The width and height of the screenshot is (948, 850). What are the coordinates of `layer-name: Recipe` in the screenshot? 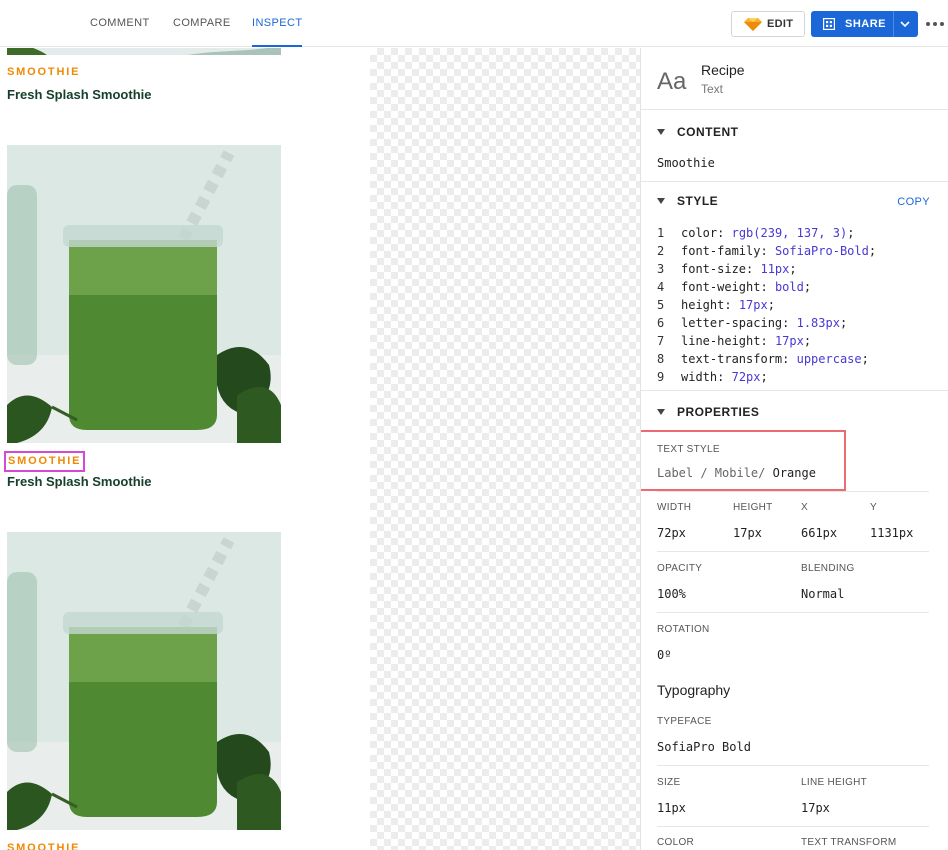 It's located at (723, 70).